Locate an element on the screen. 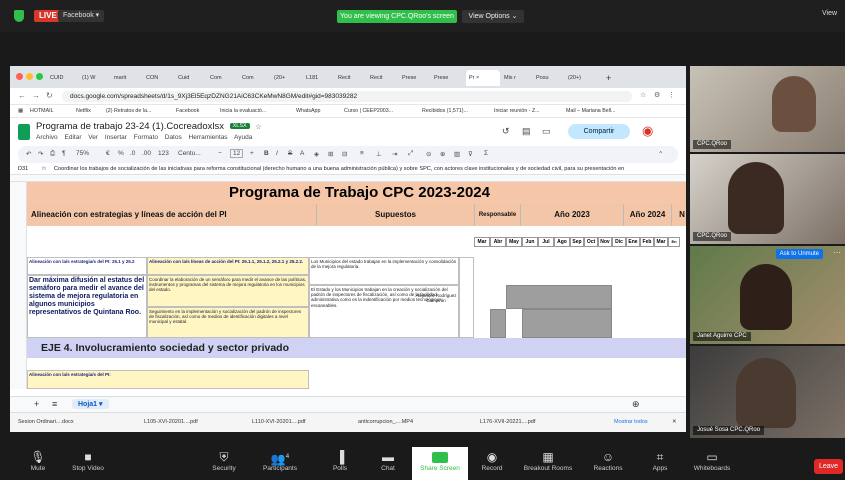 The width and height of the screenshot is (845, 480). download-item: L176-XVII-20221....pdf is located at coordinates (507, 422).